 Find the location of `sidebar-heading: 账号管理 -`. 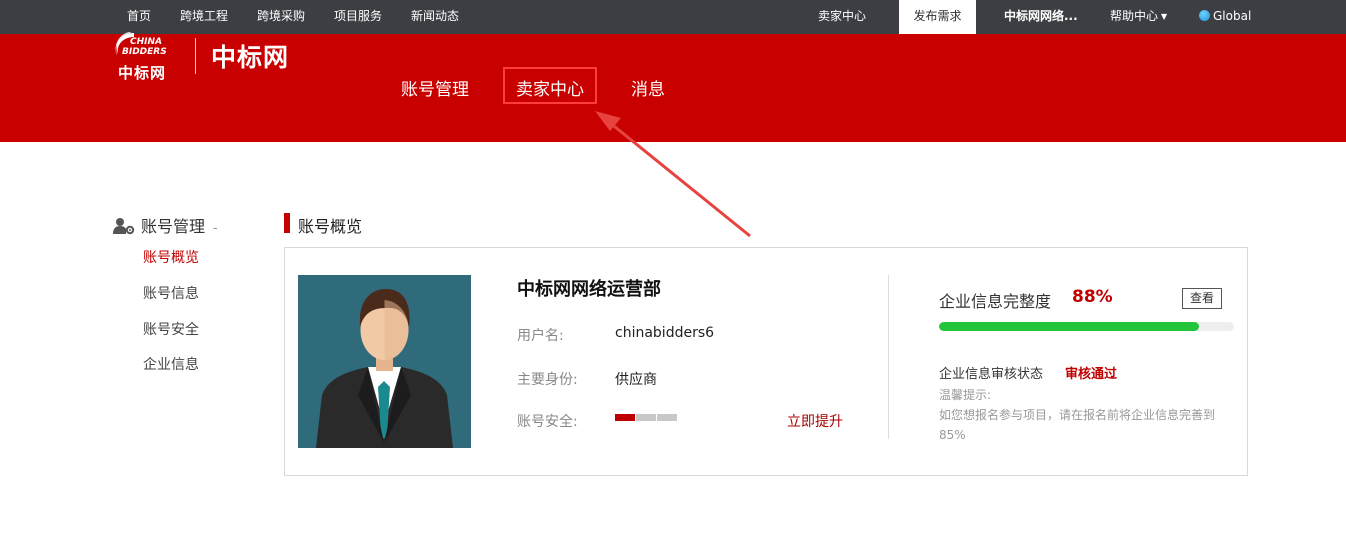

sidebar-heading: 账号管理 - is located at coordinates (165, 225).